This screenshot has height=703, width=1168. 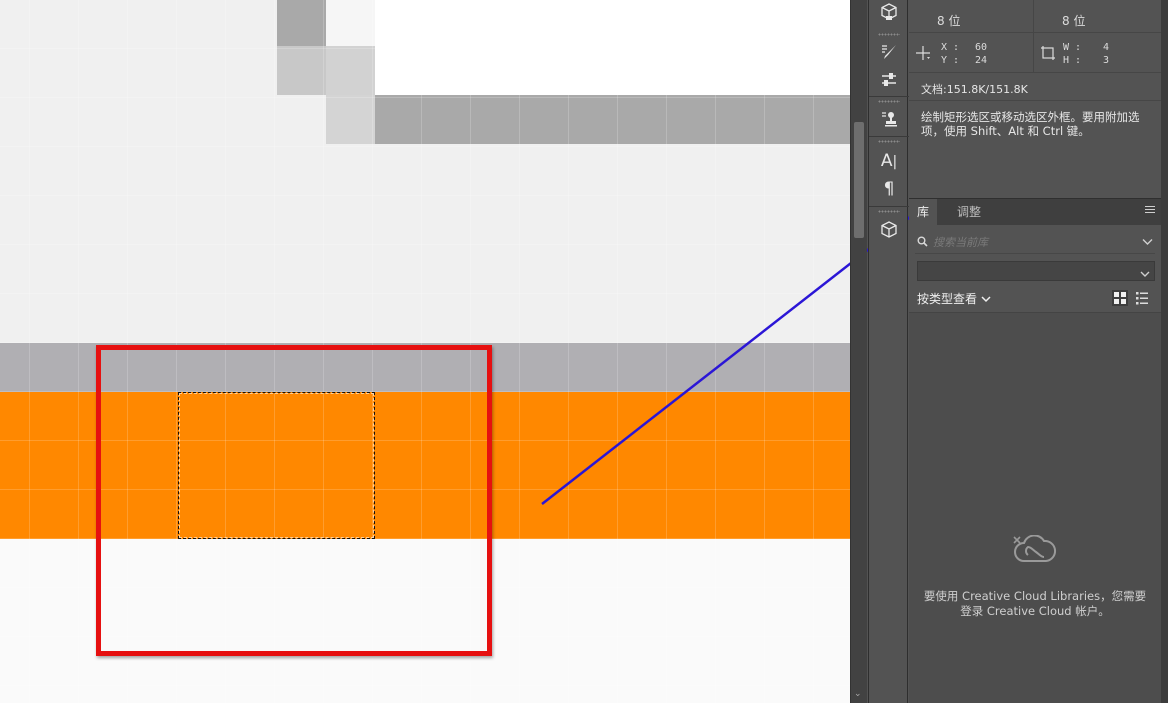 What do you see at coordinates (949, 21) in the screenshot?
I see `bit-depth-left: 8 位` at bounding box center [949, 21].